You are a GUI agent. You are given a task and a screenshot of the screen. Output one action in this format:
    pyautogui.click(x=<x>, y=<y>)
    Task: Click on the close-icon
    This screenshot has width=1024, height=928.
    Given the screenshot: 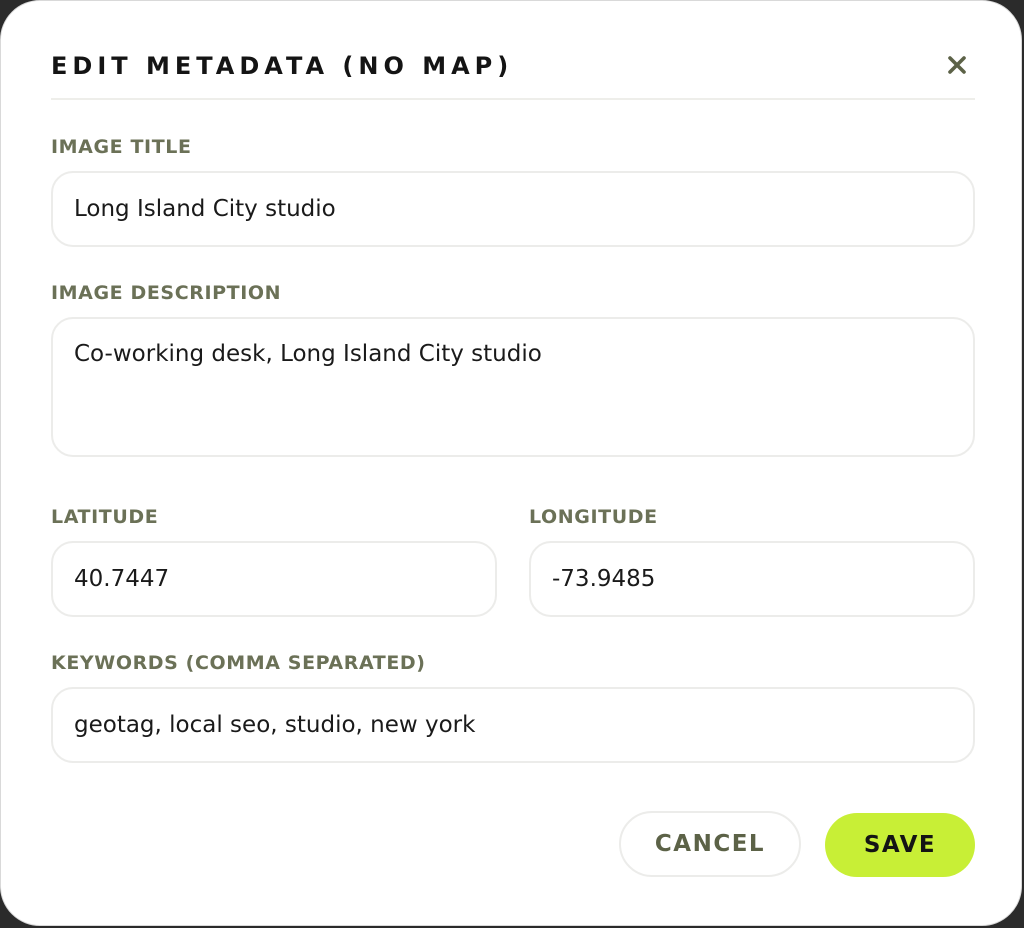 What is the action you would take?
    pyautogui.click(x=957, y=65)
    